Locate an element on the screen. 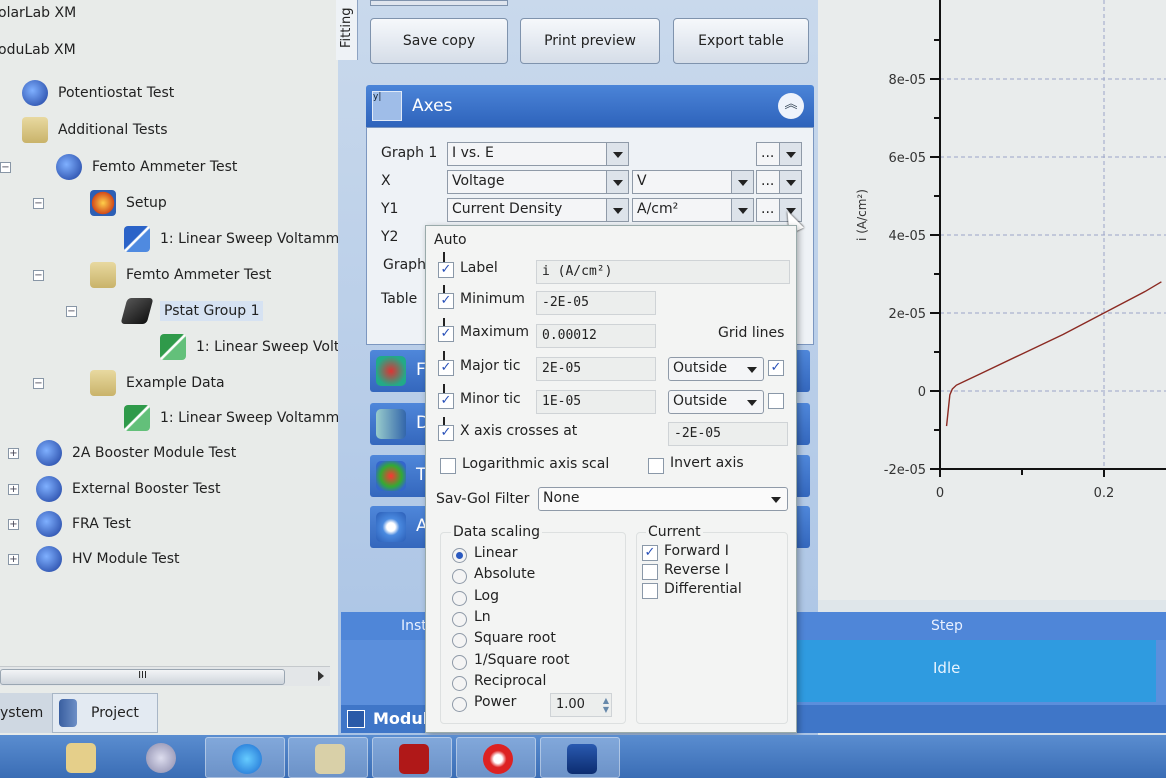 This screenshot has height=778, width=1166. major-tic-input: 2E-05 is located at coordinates (596, 369).